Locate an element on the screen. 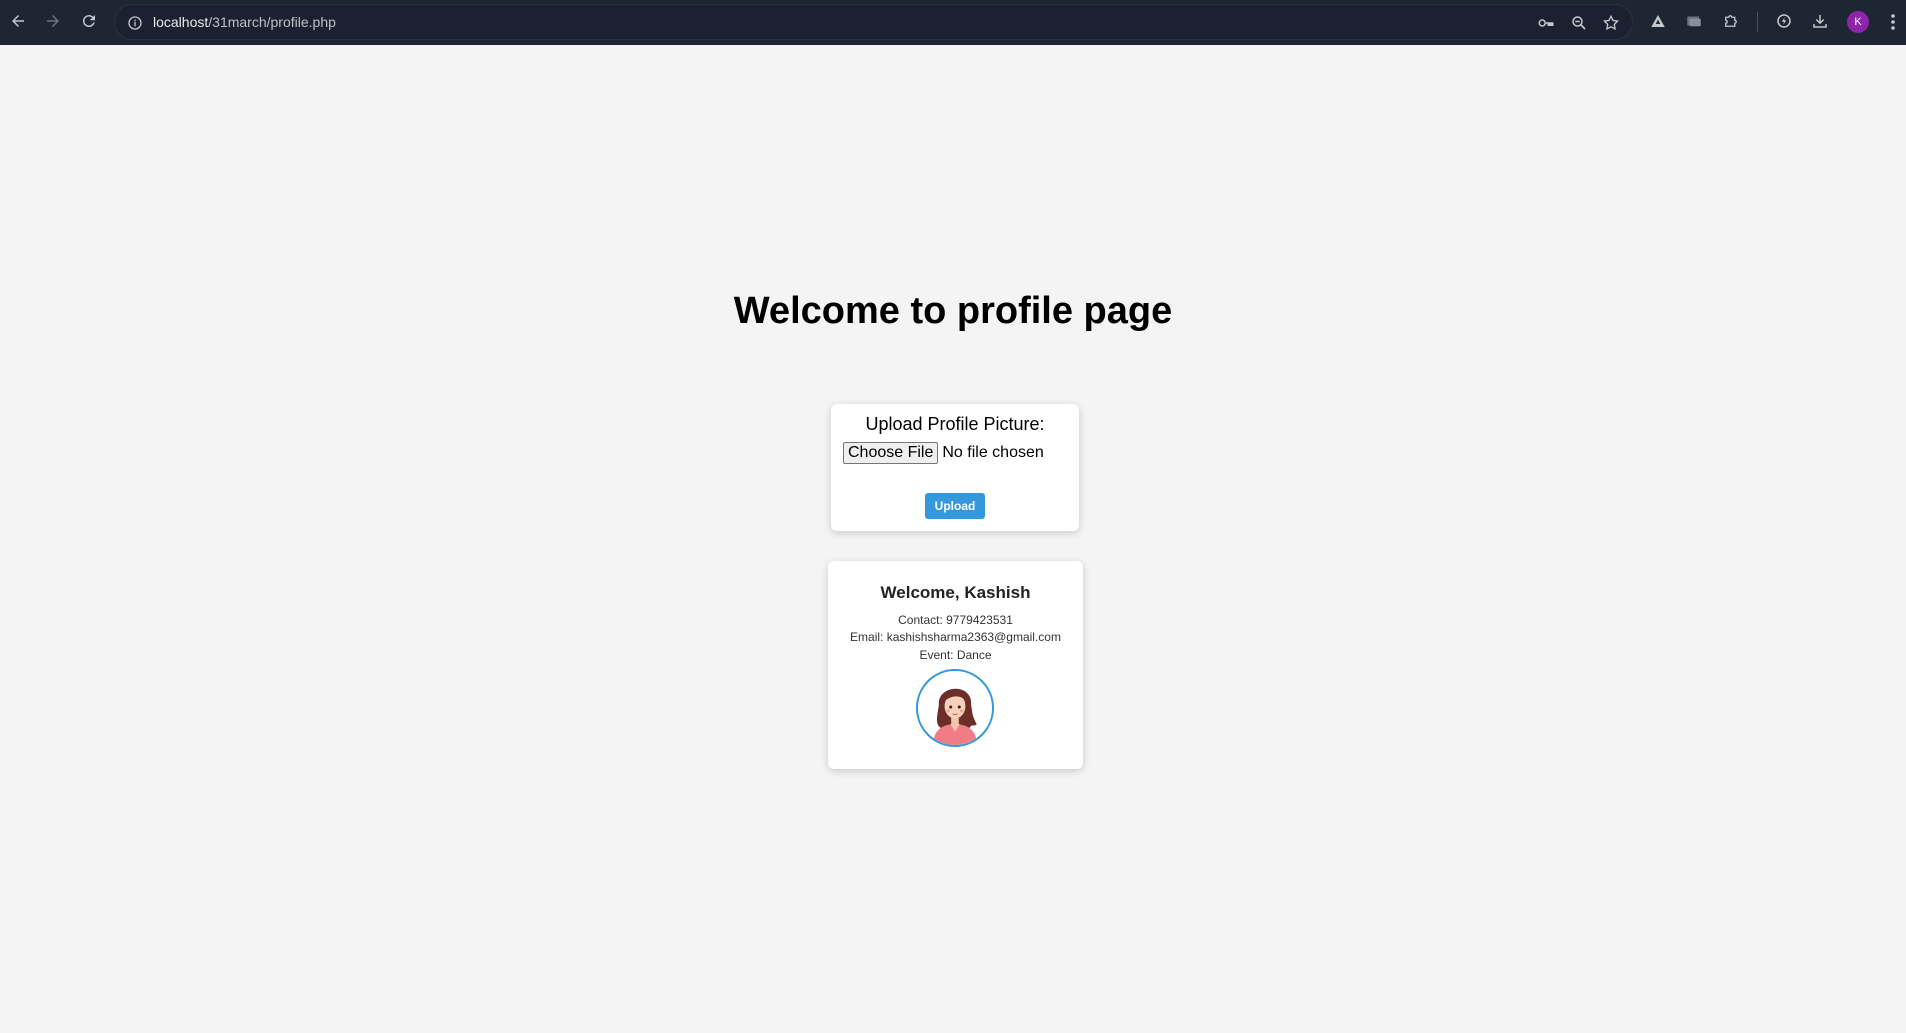  url-text: localhost/31march/profile.php is located at coordinates (244, 22).